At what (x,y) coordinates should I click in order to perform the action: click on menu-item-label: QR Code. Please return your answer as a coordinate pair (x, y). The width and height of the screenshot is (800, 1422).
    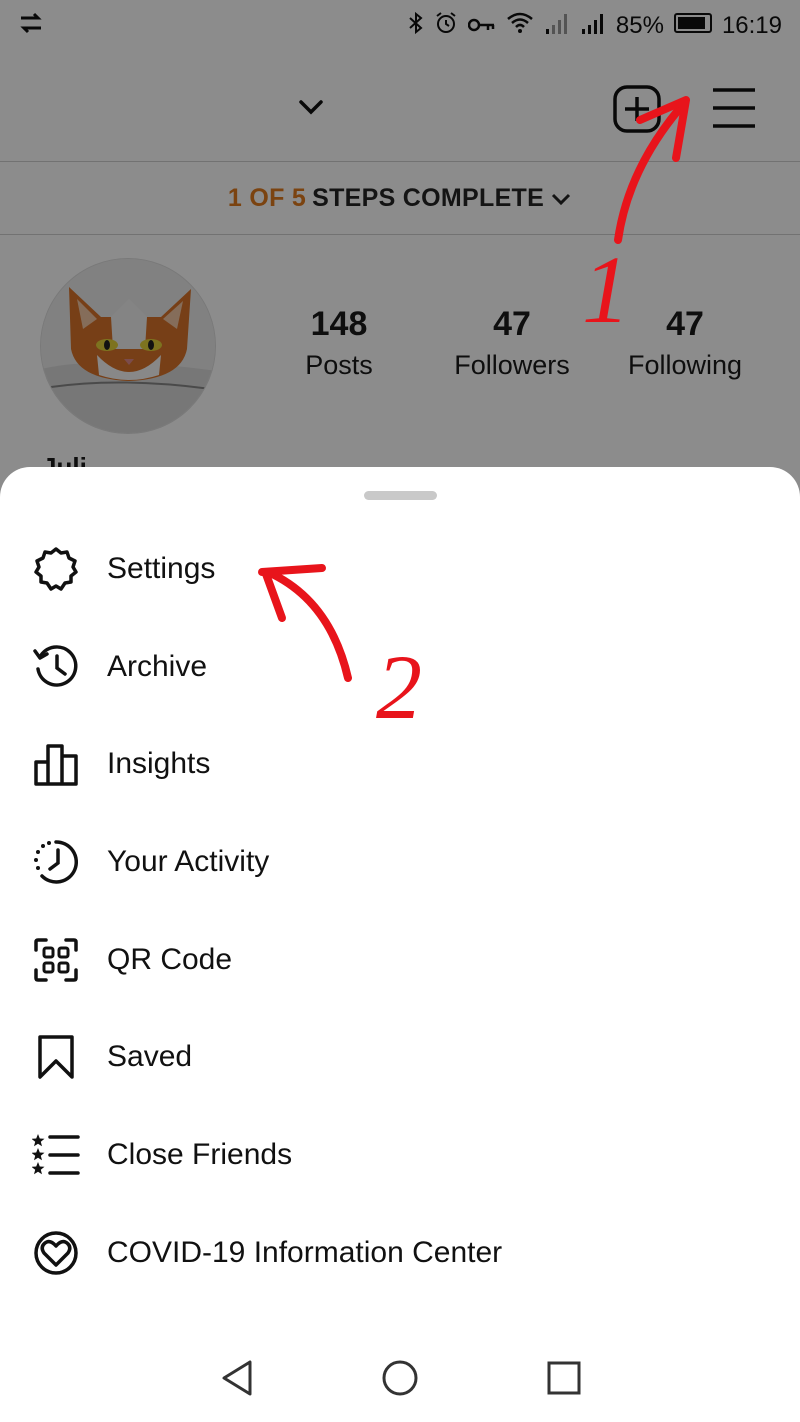
    Looking at the image, I should click on (170, 959).